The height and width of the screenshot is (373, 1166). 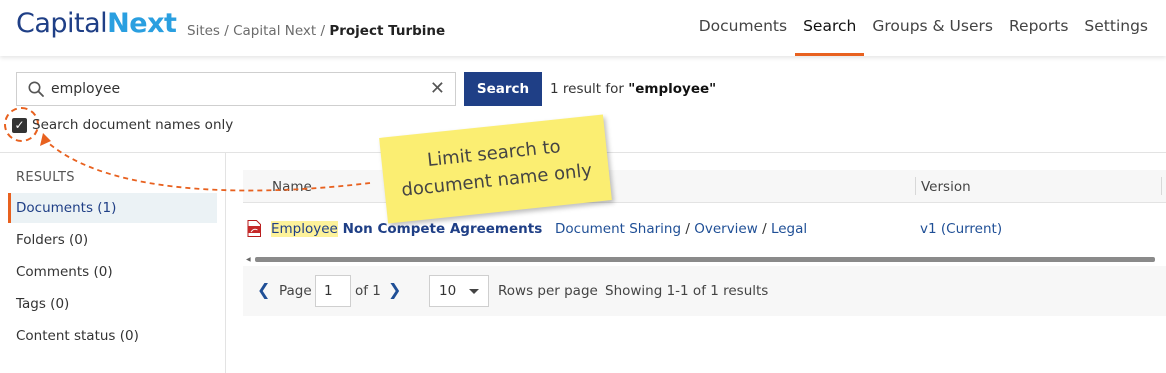 I want to click on pdf-icon, so click(x=254, y=228).